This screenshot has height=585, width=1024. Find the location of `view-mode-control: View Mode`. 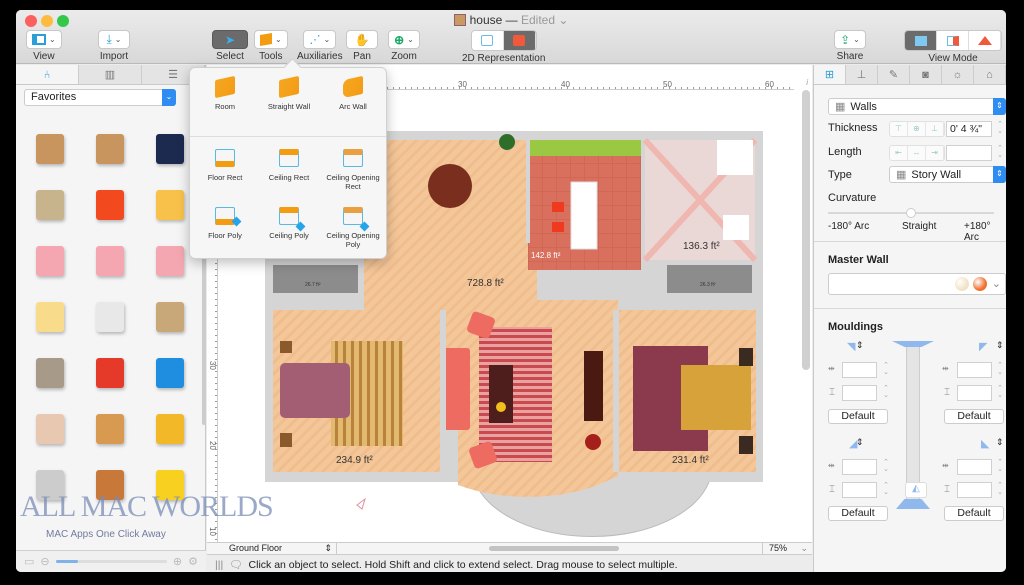

view-mode-control: View Mode is located at coordinates (953, 47).